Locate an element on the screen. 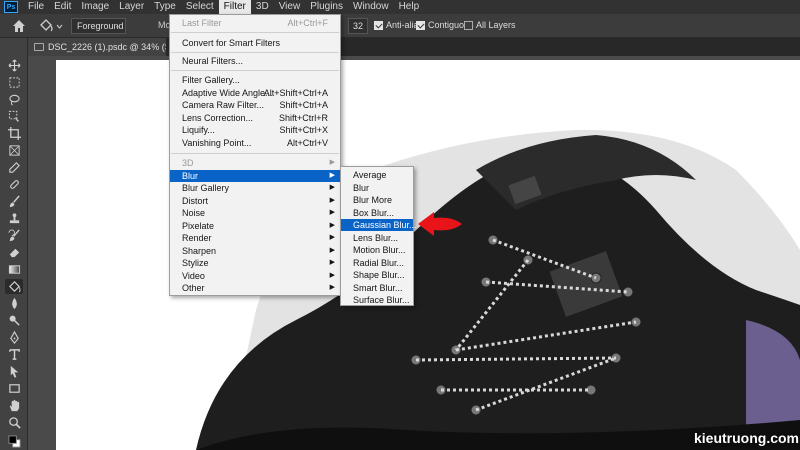 The height and width of the screenshot is (450, 800). all-layers-label: All Layers is located at coordinates (496, 25).